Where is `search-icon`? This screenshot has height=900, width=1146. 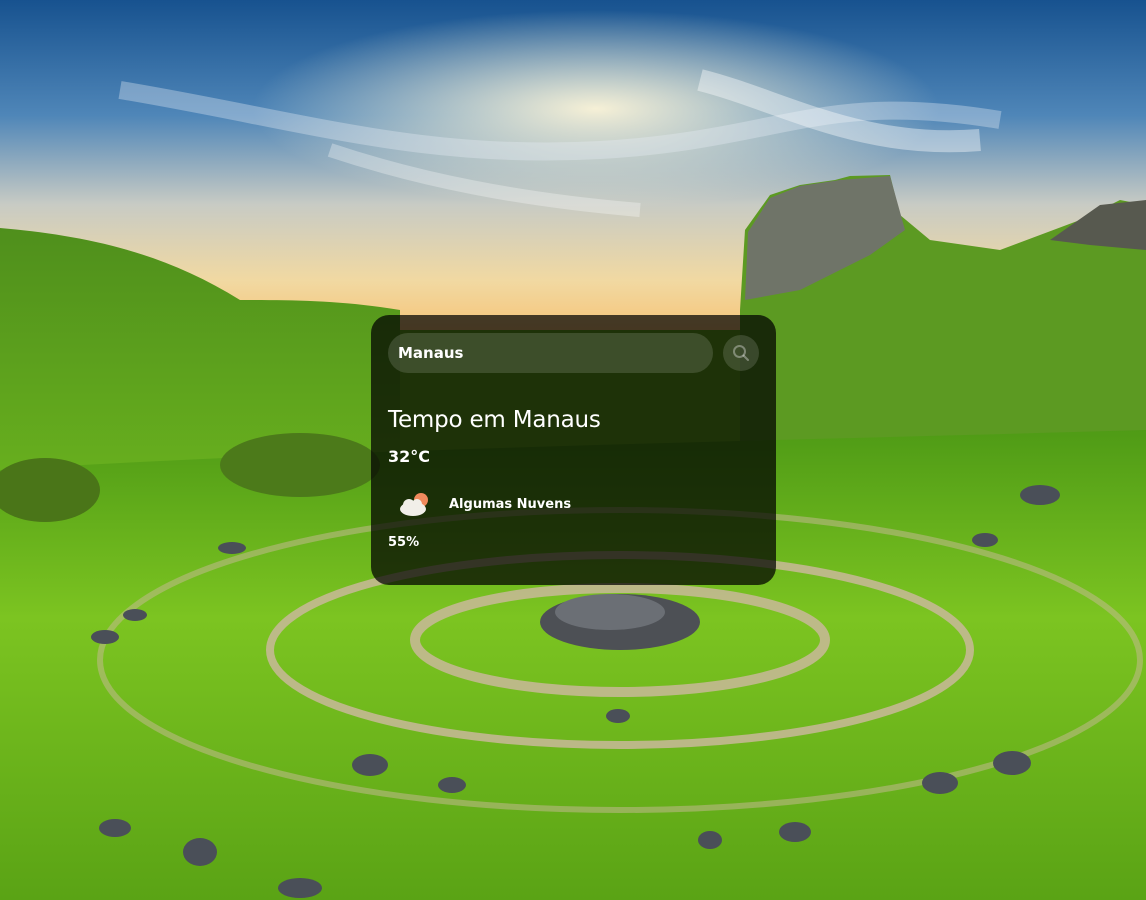 search-icon is located at coordinates (741, 353).